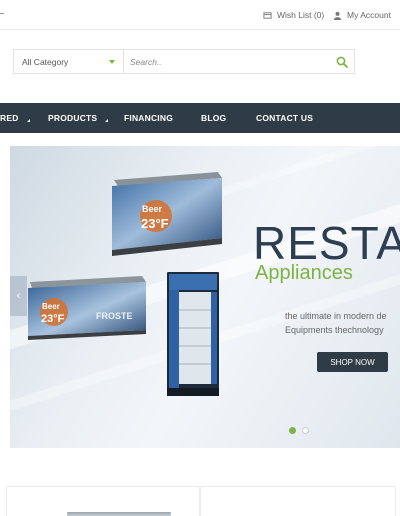 The image size is (400, 516). What do you see at coordinates (73, 118) in the screenshot?
I see `nav-item-label: PRODUCTS` at bounding box center [73, 118].